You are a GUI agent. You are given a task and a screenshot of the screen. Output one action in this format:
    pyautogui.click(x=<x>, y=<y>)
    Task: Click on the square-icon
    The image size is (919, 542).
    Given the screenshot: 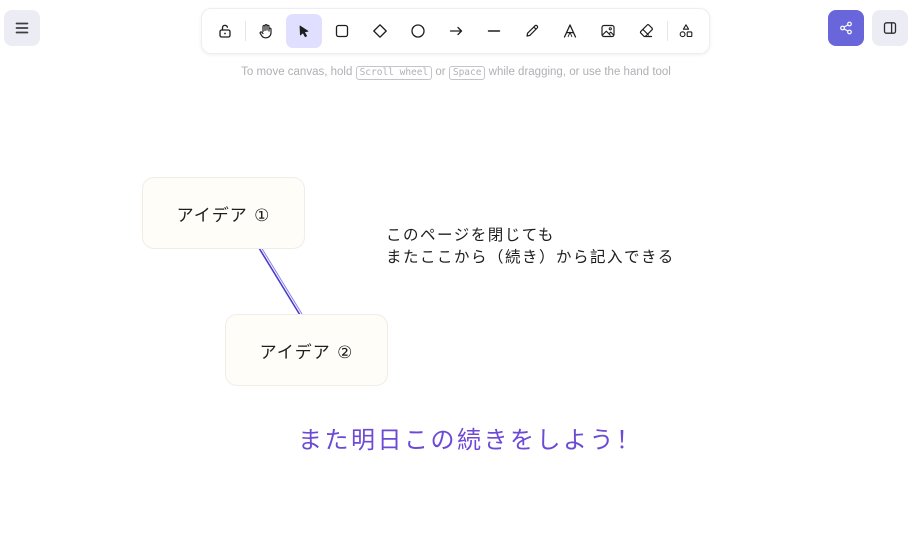 What is the action you would take?
    pyautogui.click(x=342, y=31)
    